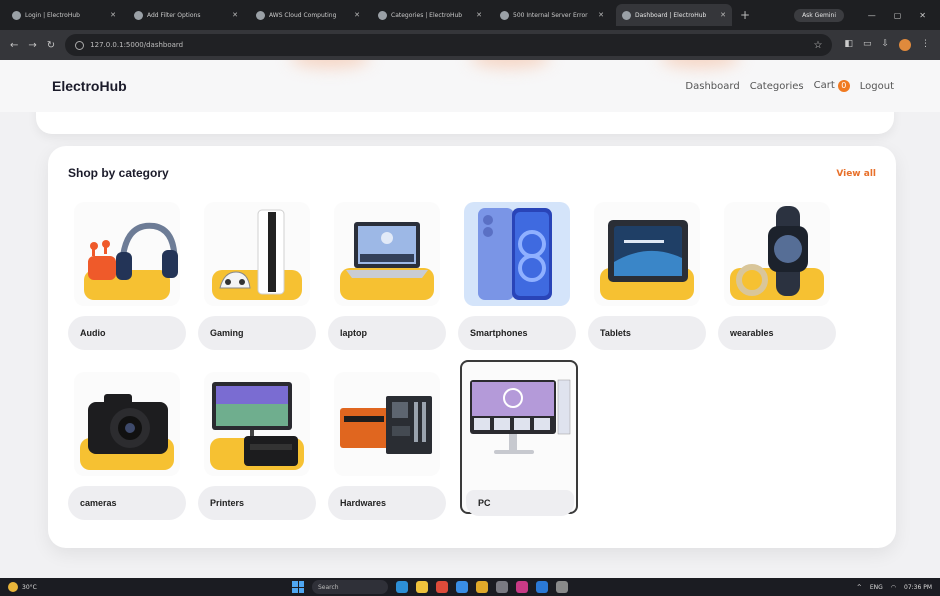  I want to click on category-card-hardwares: Hardwares, so click(387, 449).